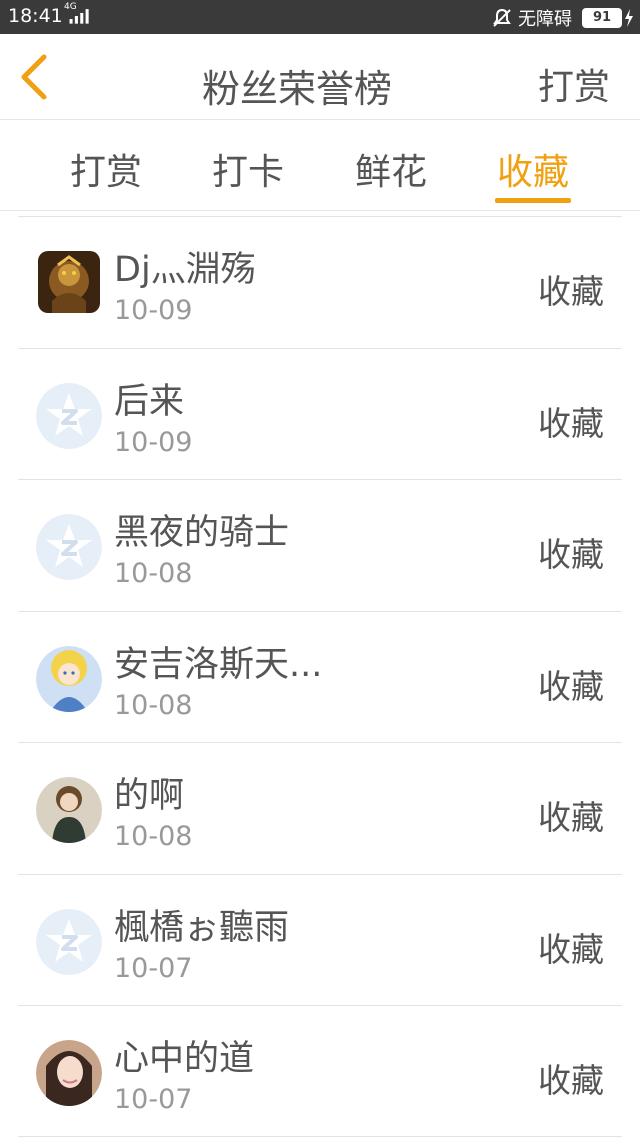  I want to click on reward-button: 打赏, so click(574, 84).